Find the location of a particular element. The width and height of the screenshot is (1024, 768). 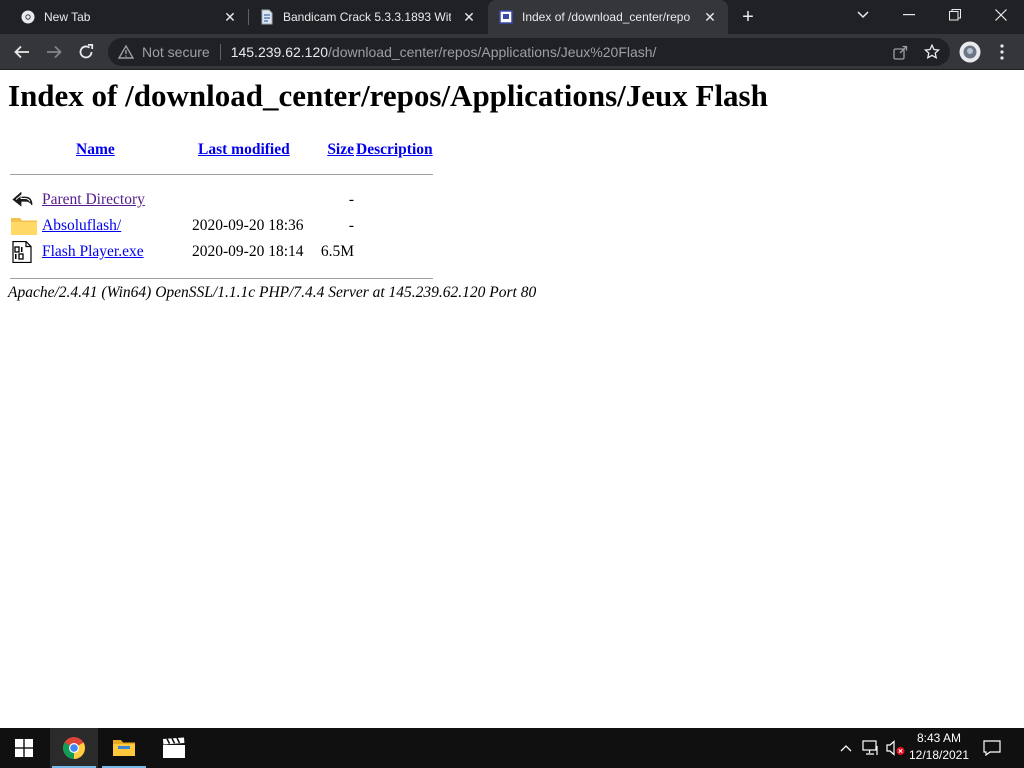

tab-title: New Tab is located at coordinates (67, 17).